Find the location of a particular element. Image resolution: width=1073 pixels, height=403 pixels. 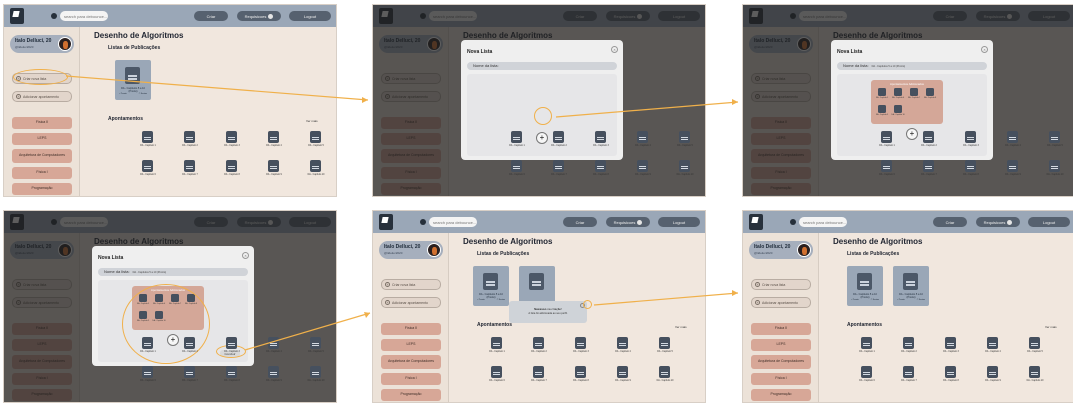

criar-lista-button: +Criar nova lista is located at coordinates (411, 284).